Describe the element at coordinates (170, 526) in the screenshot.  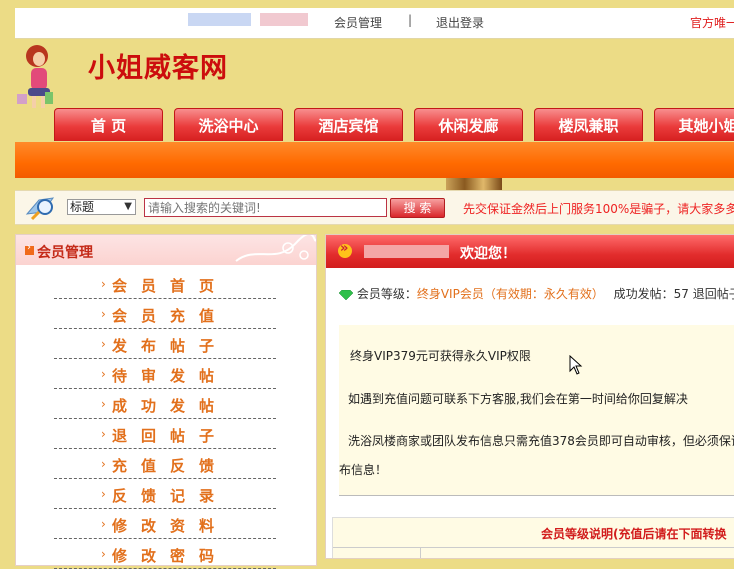
I see `sidebar-item-label: 修改资料` at that location.